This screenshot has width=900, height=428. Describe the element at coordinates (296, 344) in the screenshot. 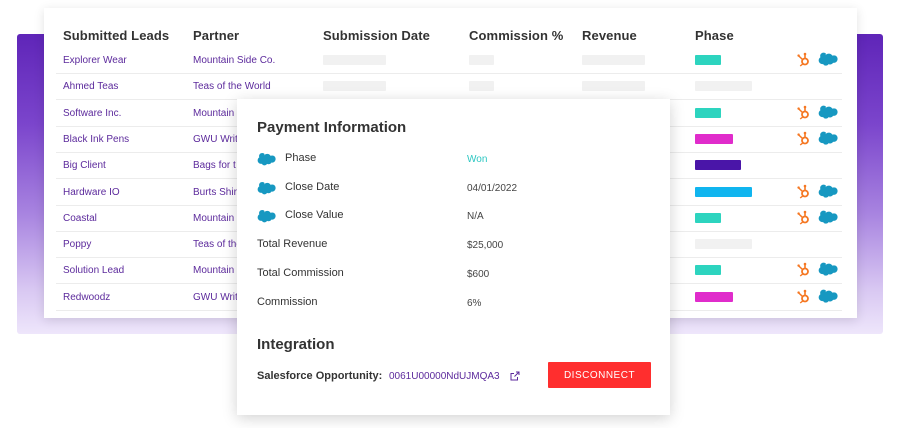

I see `integration-title: Integration` at that location.